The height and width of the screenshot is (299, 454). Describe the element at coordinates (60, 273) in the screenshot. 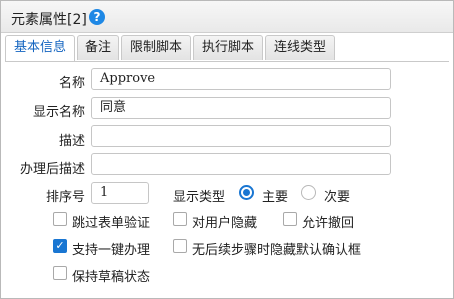

I see `keep-draft-checkbox` at that location.